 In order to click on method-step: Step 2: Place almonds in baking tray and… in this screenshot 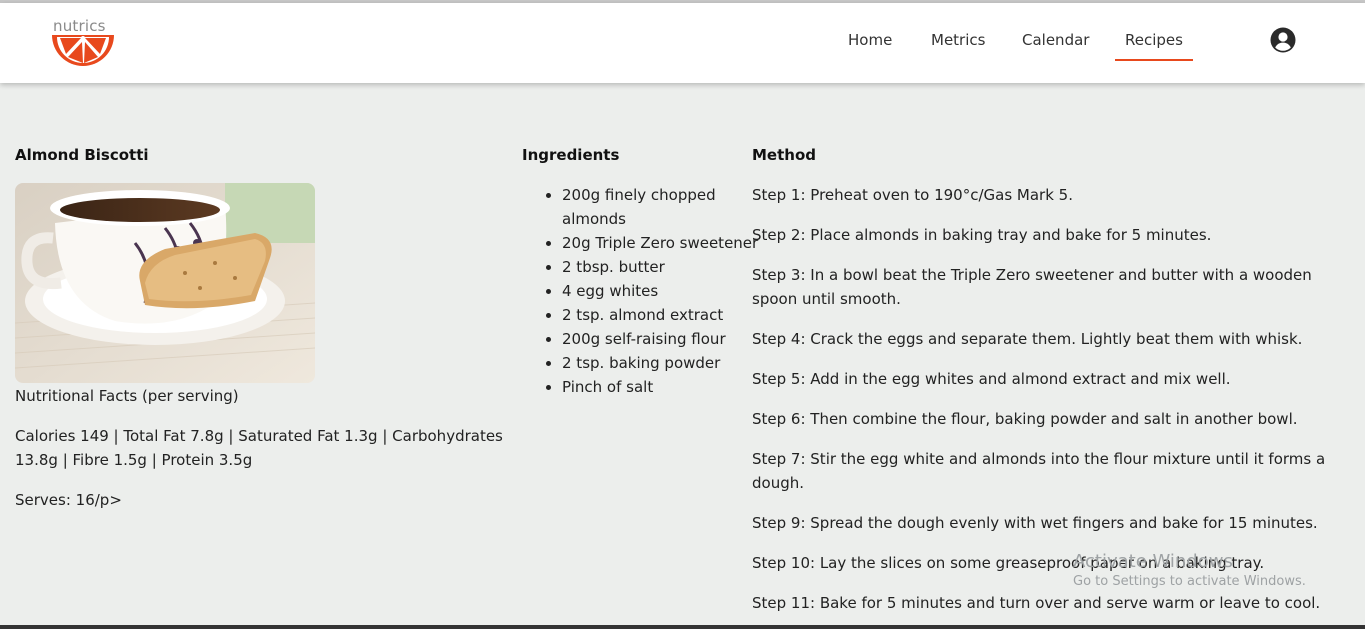, I will do `click(982, 235)`.